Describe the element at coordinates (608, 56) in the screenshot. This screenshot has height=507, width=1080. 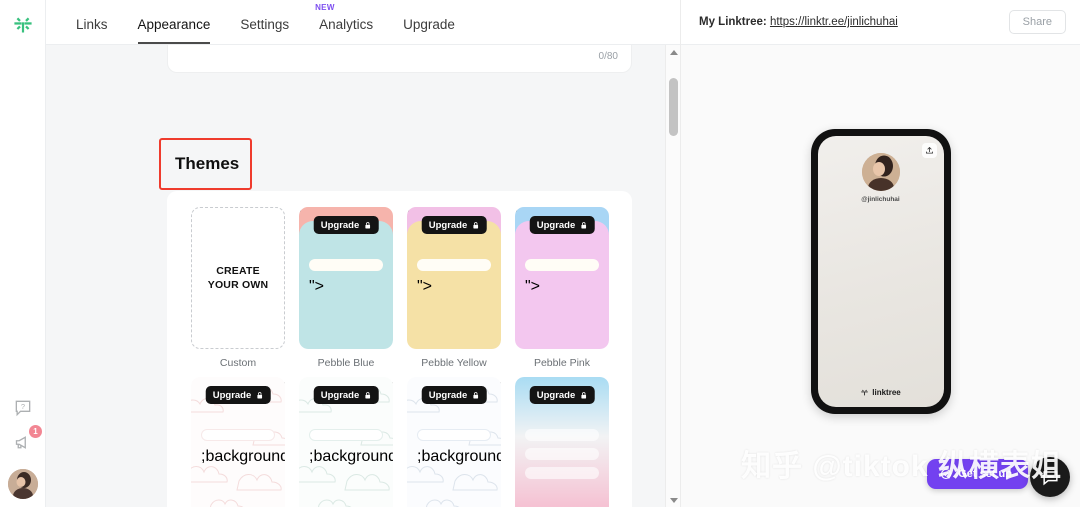
I see `char-counter: 0/80` at that location.